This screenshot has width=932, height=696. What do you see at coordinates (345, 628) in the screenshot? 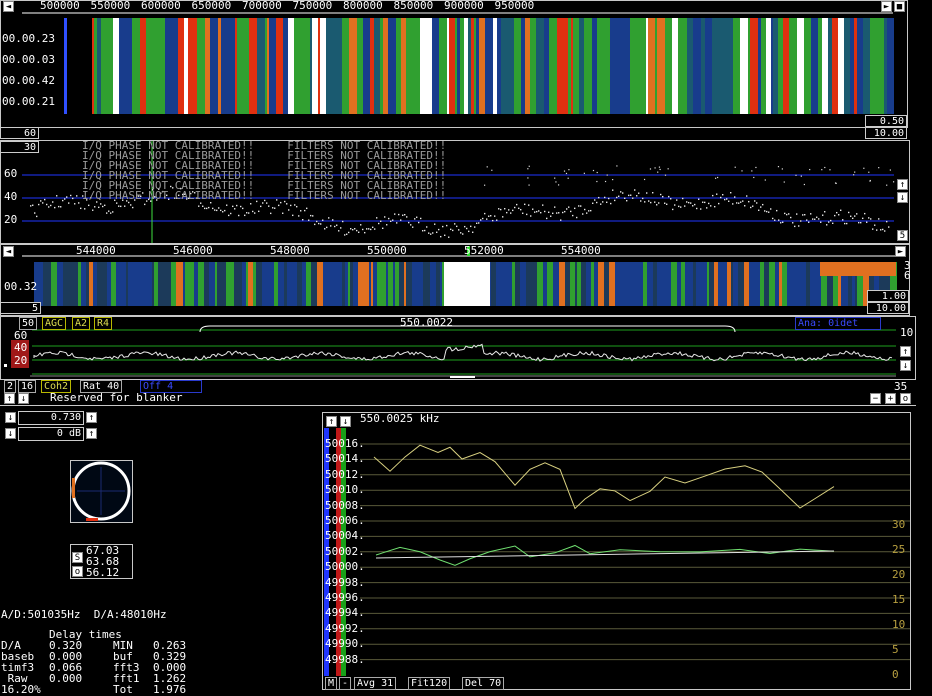
I see `freq-y-label: 49992.` at bounding box center [345, 628].